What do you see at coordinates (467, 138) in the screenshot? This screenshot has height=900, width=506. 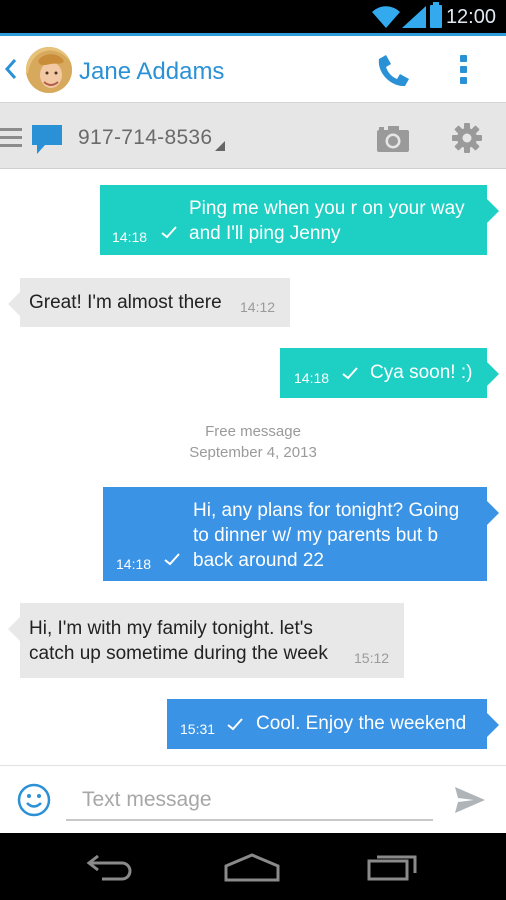 I see `gear-icon` at bounding box center [467, 138].